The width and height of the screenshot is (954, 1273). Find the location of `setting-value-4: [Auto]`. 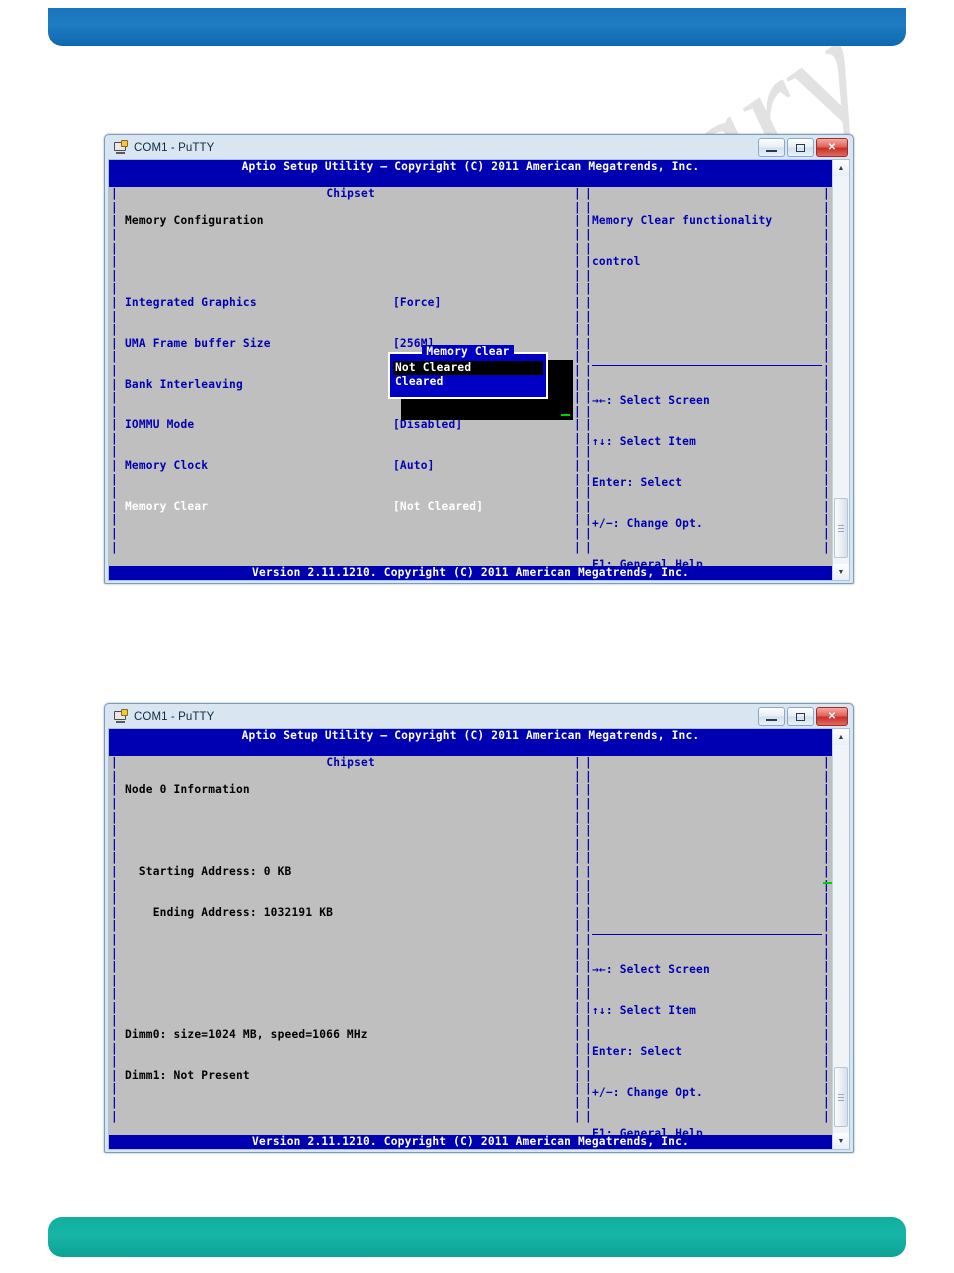

setting-value-4: [Auto] is located at coordinates (414, 466).